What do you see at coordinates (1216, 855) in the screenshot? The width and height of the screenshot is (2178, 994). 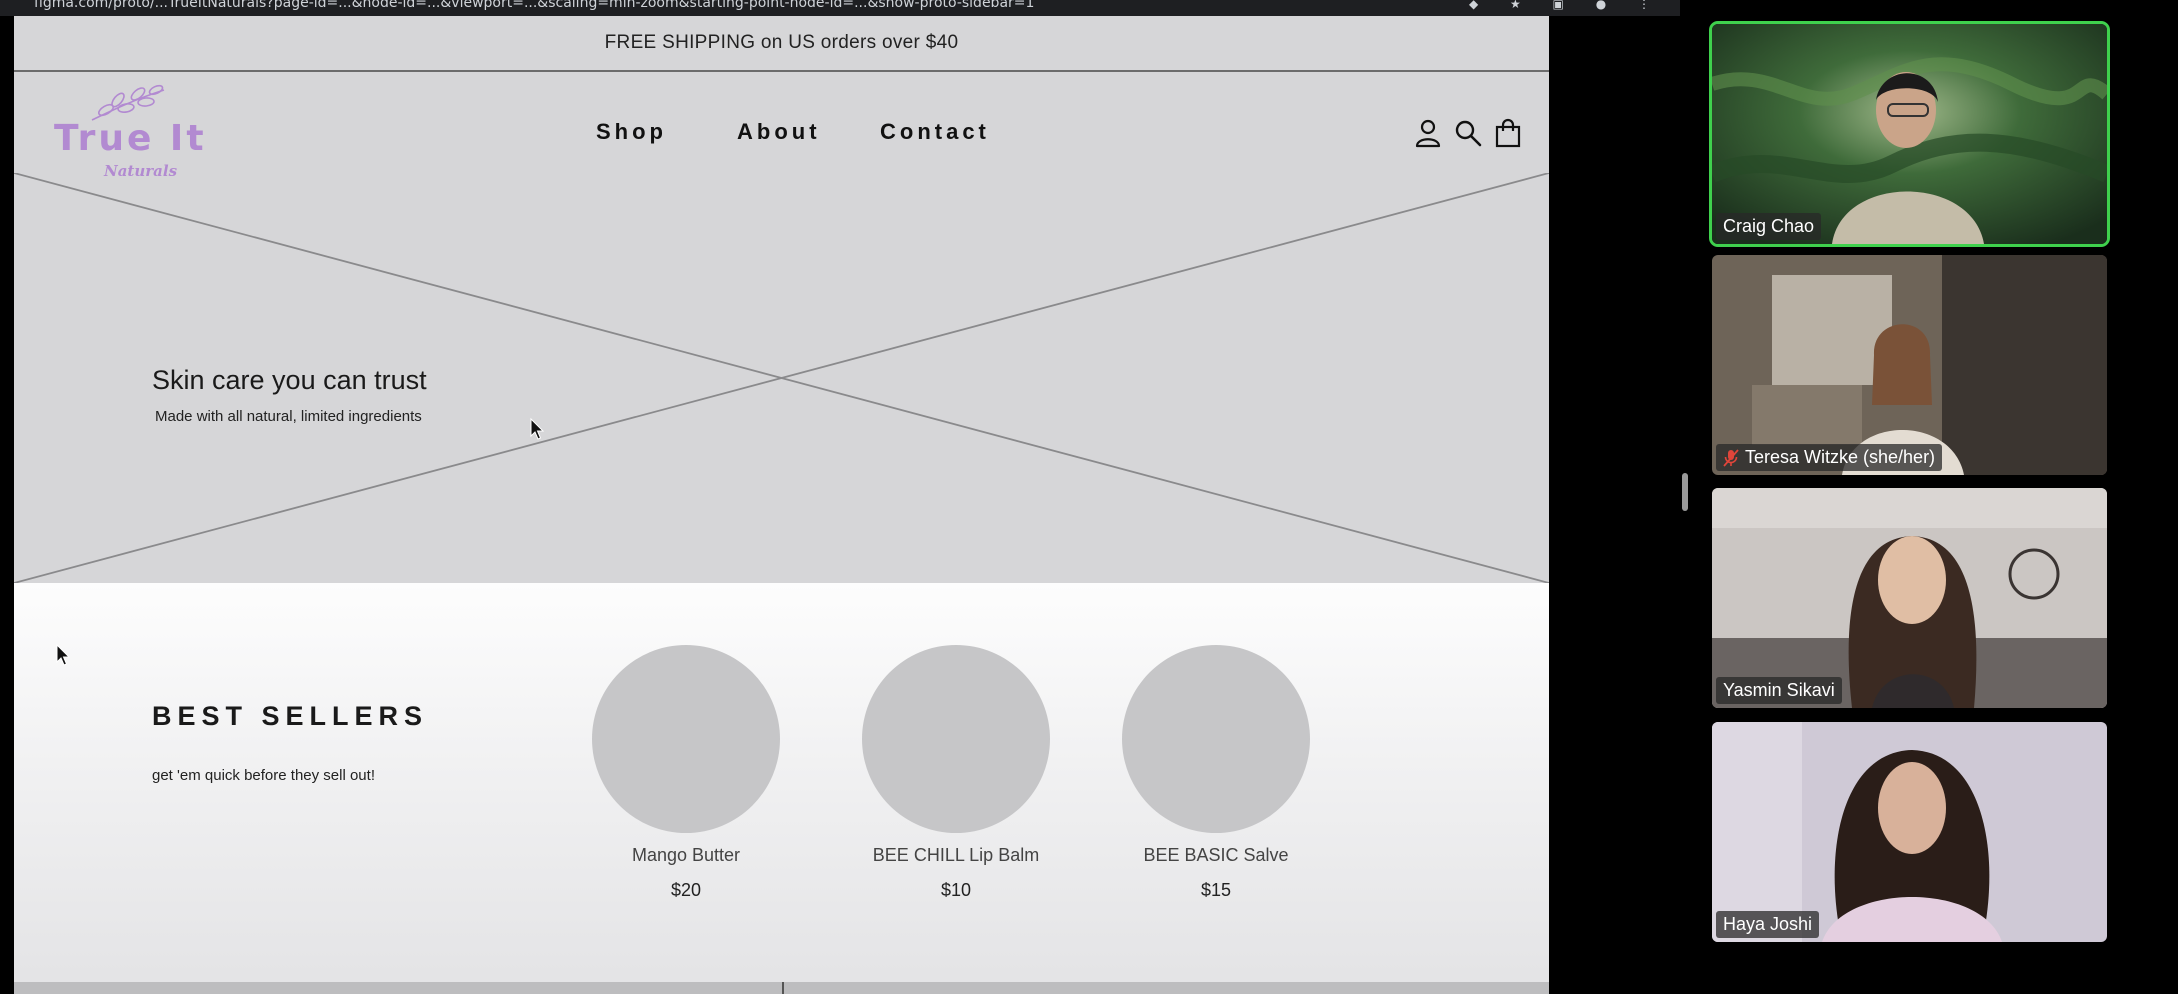 I see `product-name: BEE BASIC Salve` at bounding box center [1216, 855].